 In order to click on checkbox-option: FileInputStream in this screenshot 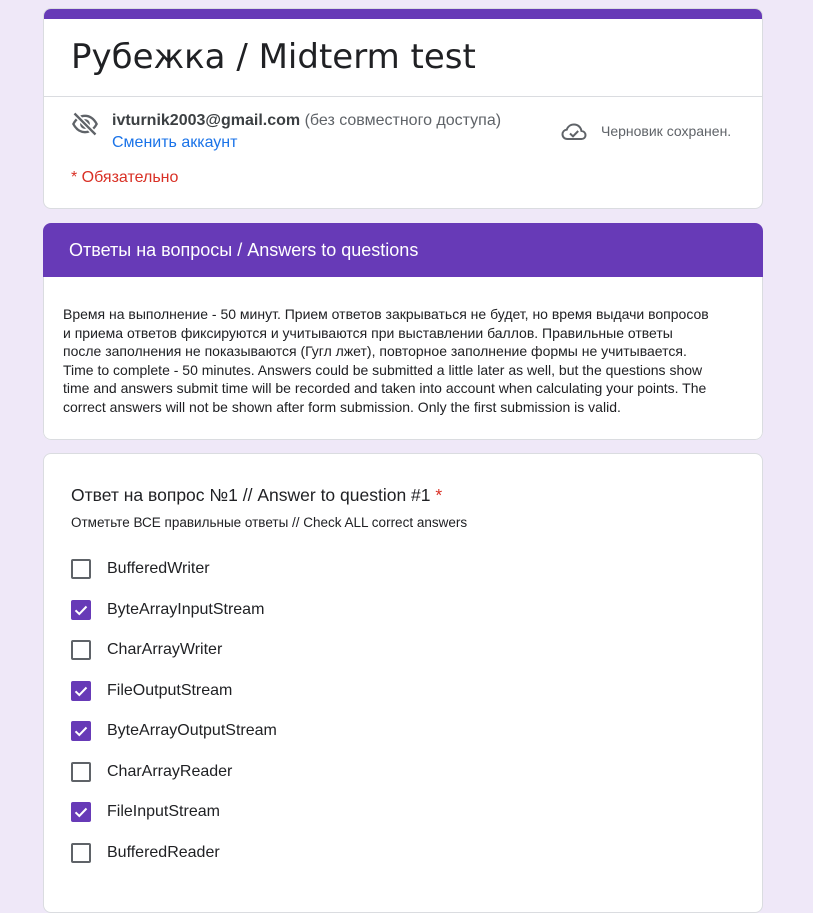, I will do `click(145, 812)`.